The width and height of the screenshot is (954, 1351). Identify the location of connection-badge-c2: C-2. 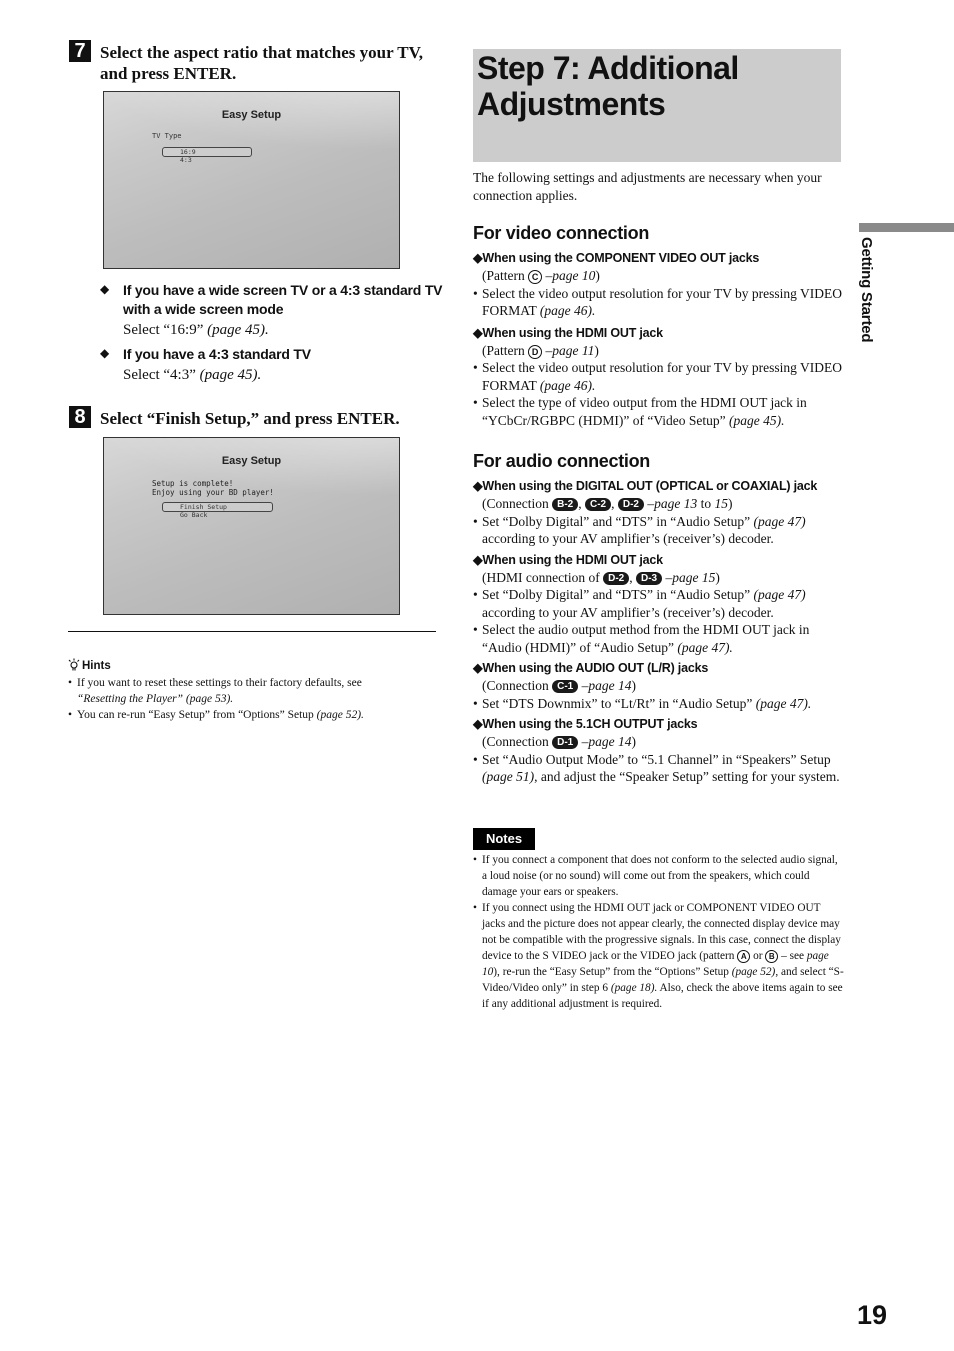
(598, 504).